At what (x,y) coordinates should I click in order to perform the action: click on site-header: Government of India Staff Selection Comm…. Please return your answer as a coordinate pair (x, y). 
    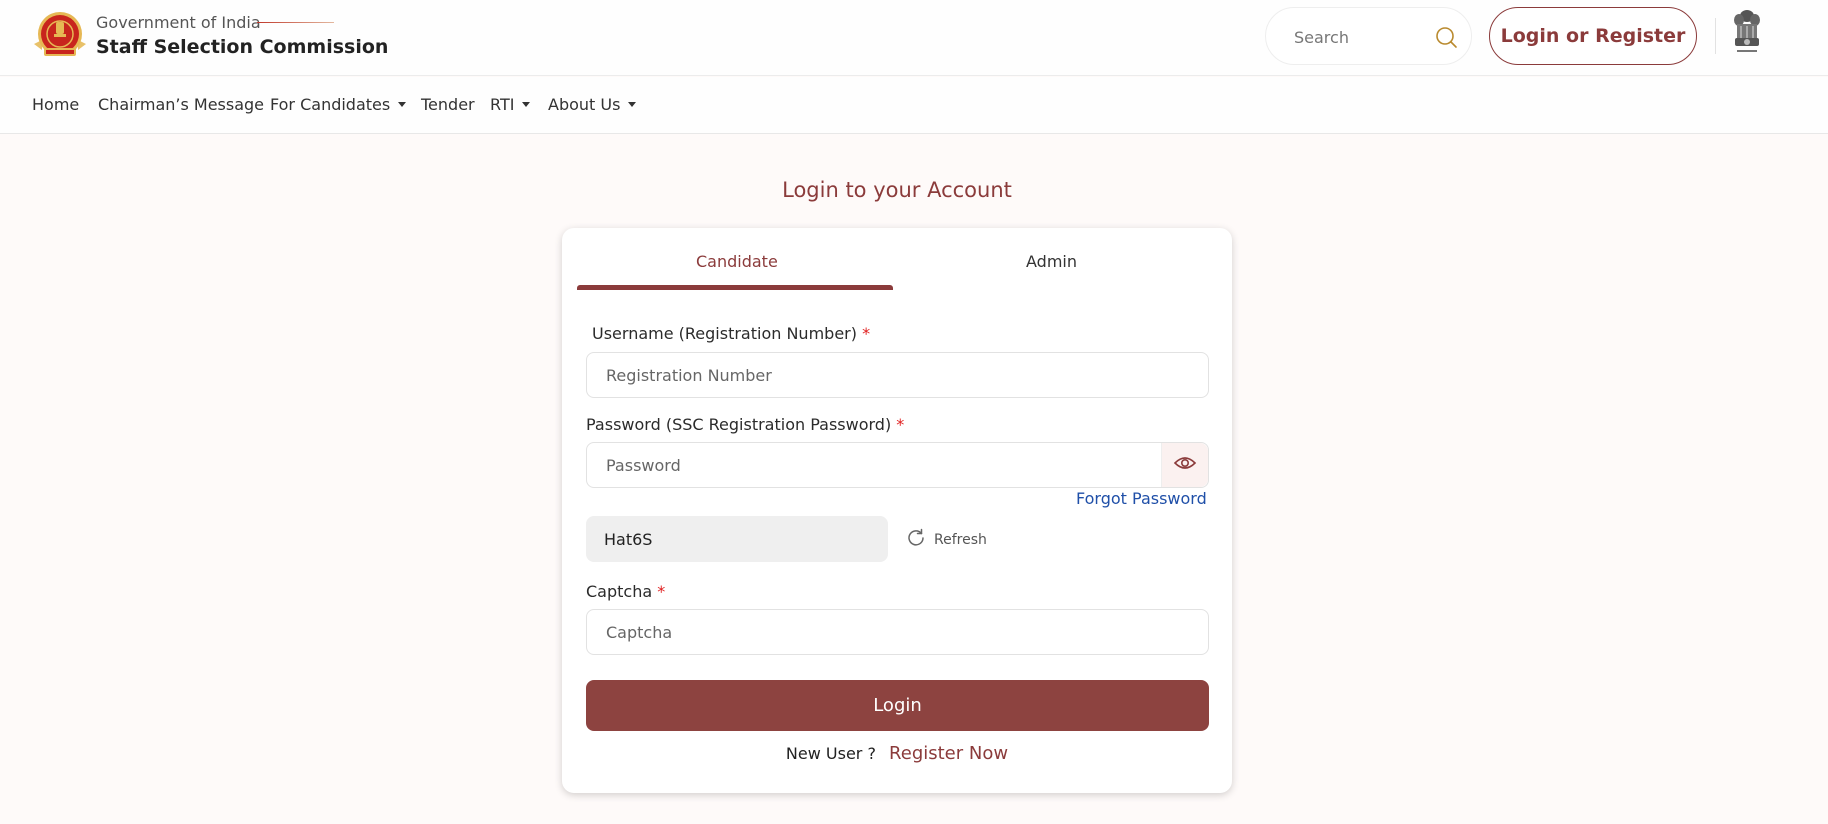
    Looking at the image, I should click on (914, 38).